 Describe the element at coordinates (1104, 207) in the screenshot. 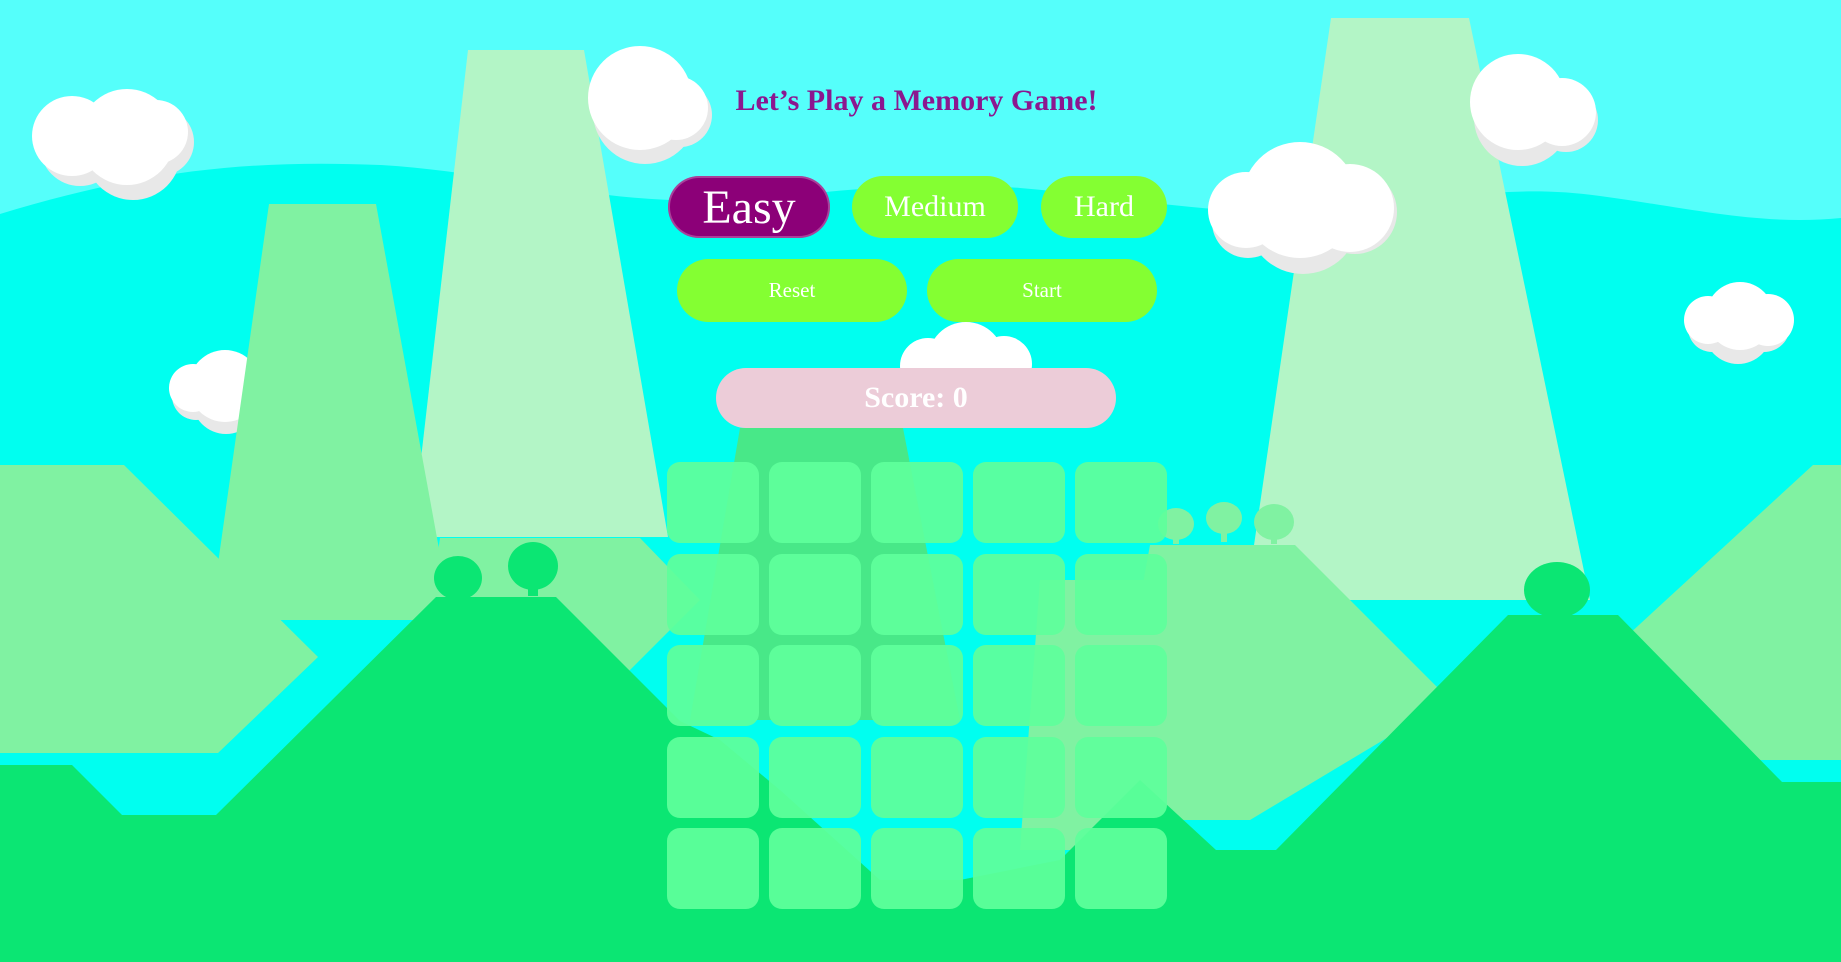

I see `hard-button: Hard` at that location.